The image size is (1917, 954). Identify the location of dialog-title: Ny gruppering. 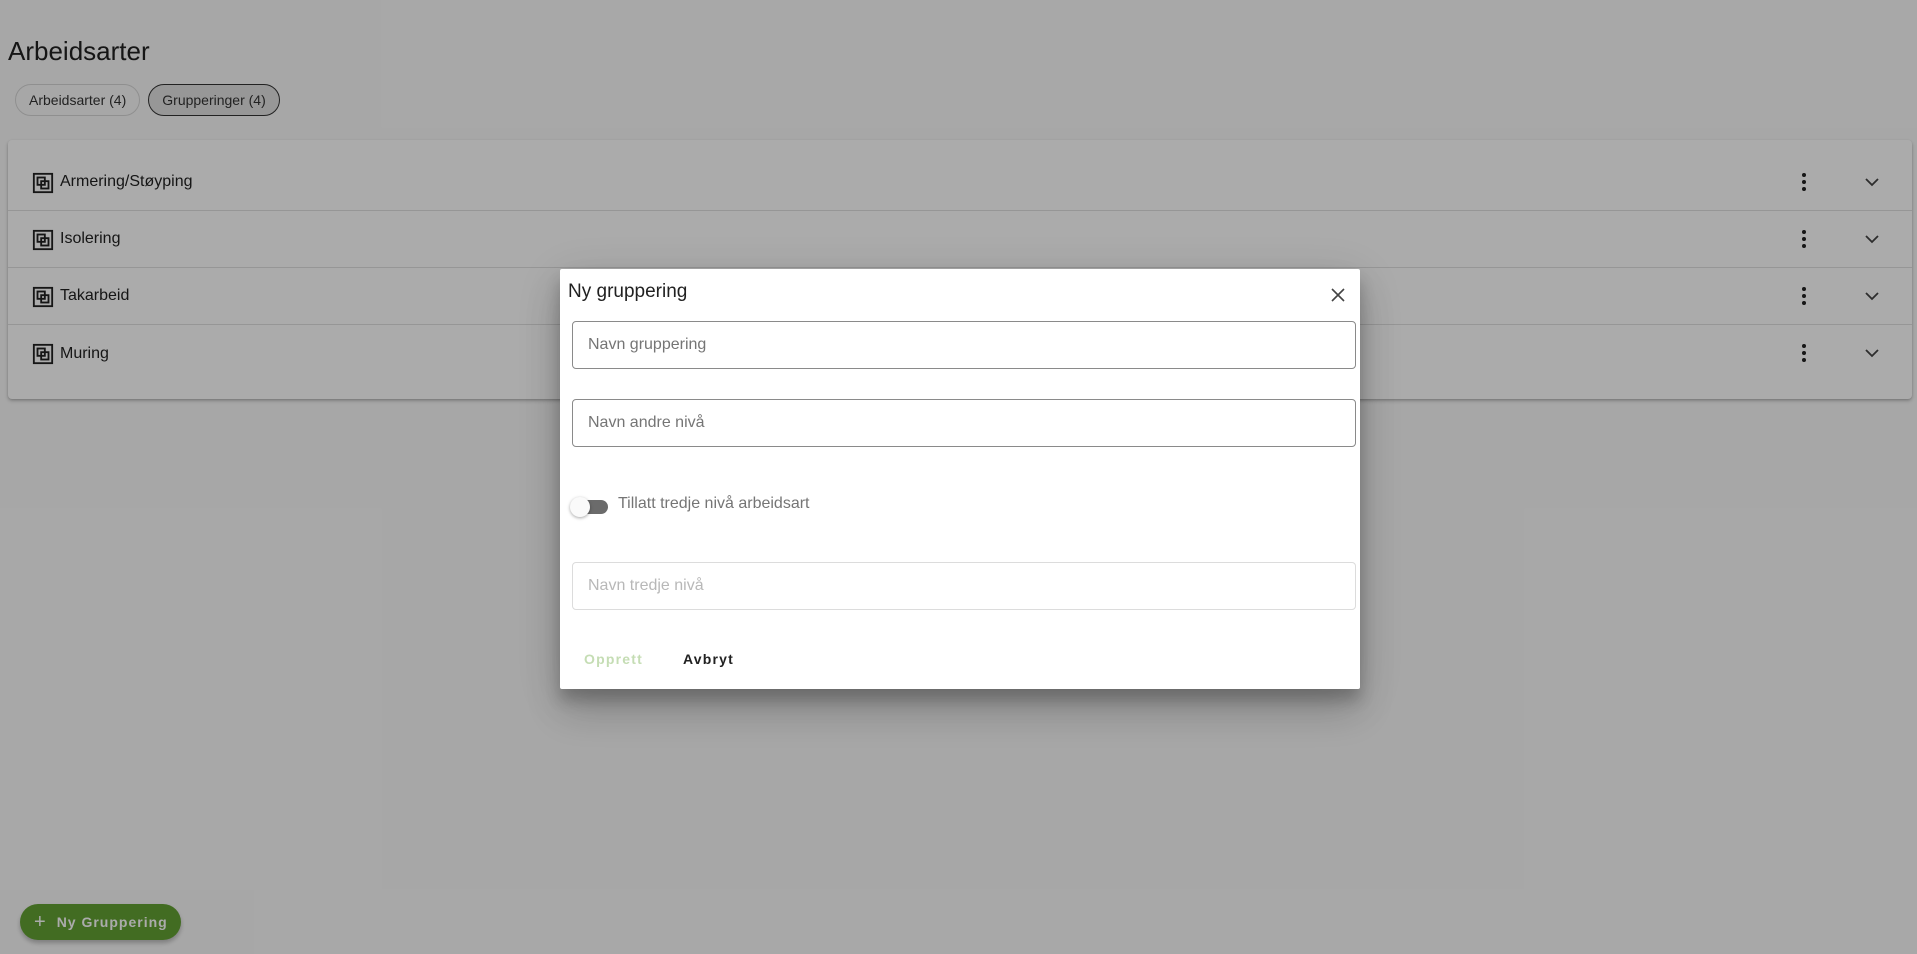
(628, 291).